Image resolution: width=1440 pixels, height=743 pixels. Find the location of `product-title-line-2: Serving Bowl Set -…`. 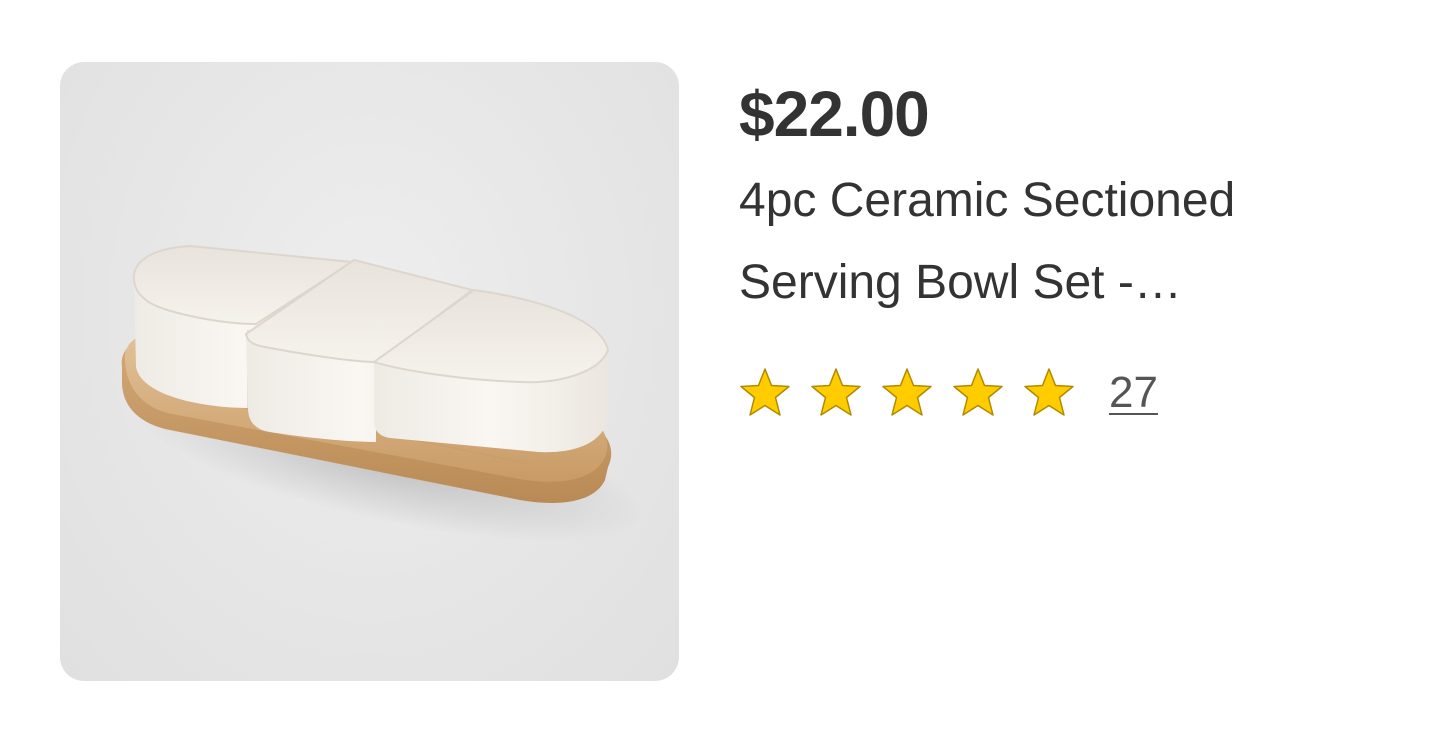

product-title-line-2: Serving Bowl Set -… is located at coordinates (960, 282).